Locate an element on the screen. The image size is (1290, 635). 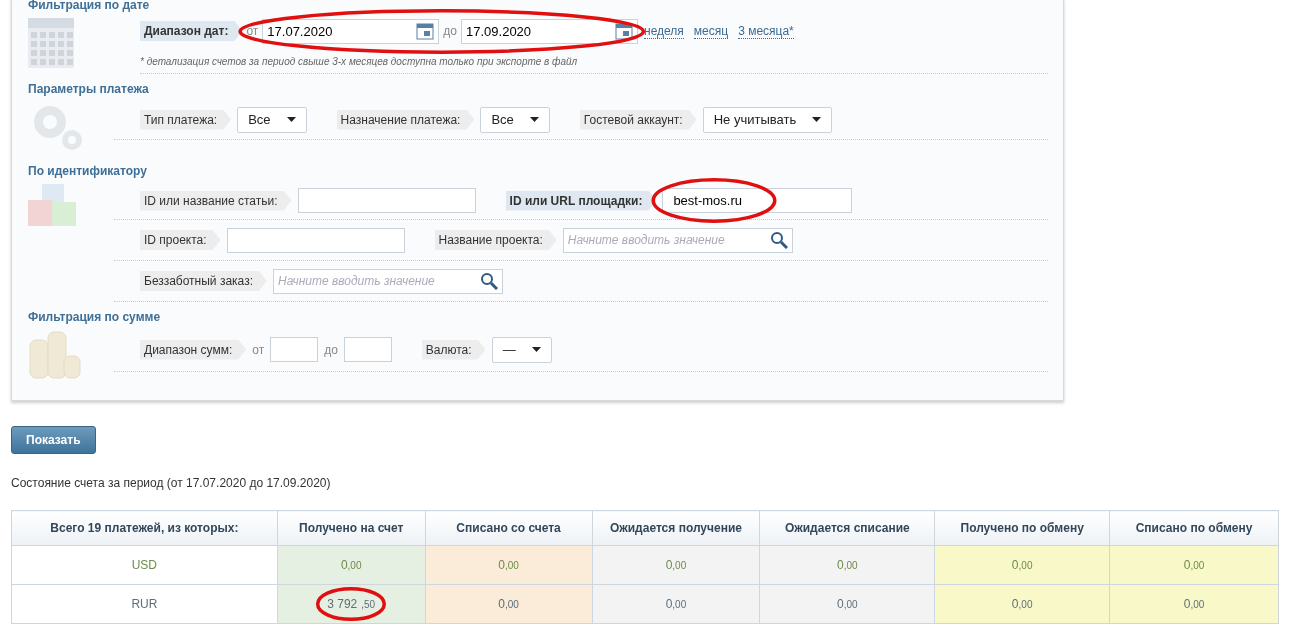
field-label: Валюта: is located at coordinates (453, 349).